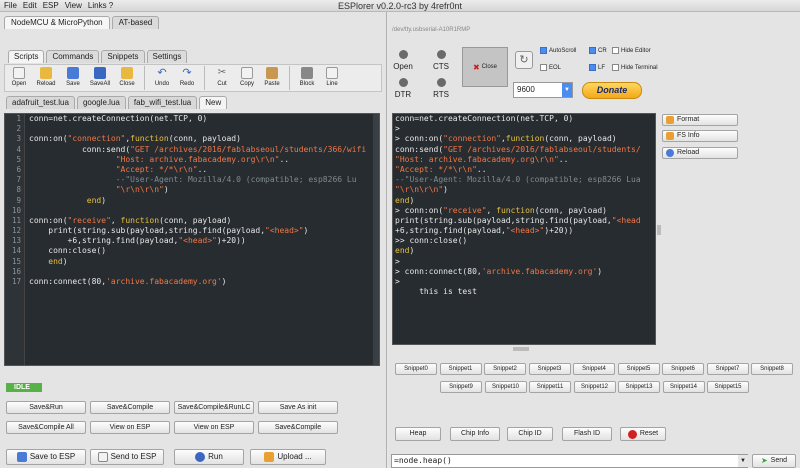  I want to click on line-button: Line, so click(332, 78).